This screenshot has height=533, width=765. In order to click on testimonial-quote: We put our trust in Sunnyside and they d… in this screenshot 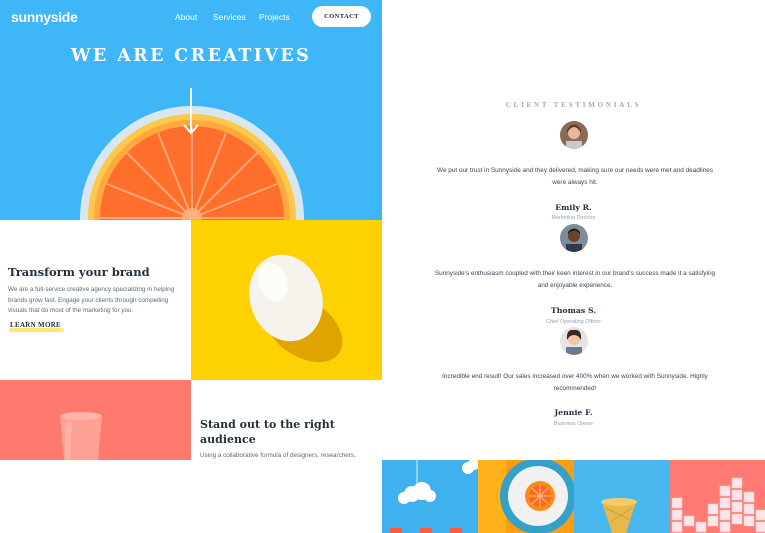, I will do `click(575, 176)`.